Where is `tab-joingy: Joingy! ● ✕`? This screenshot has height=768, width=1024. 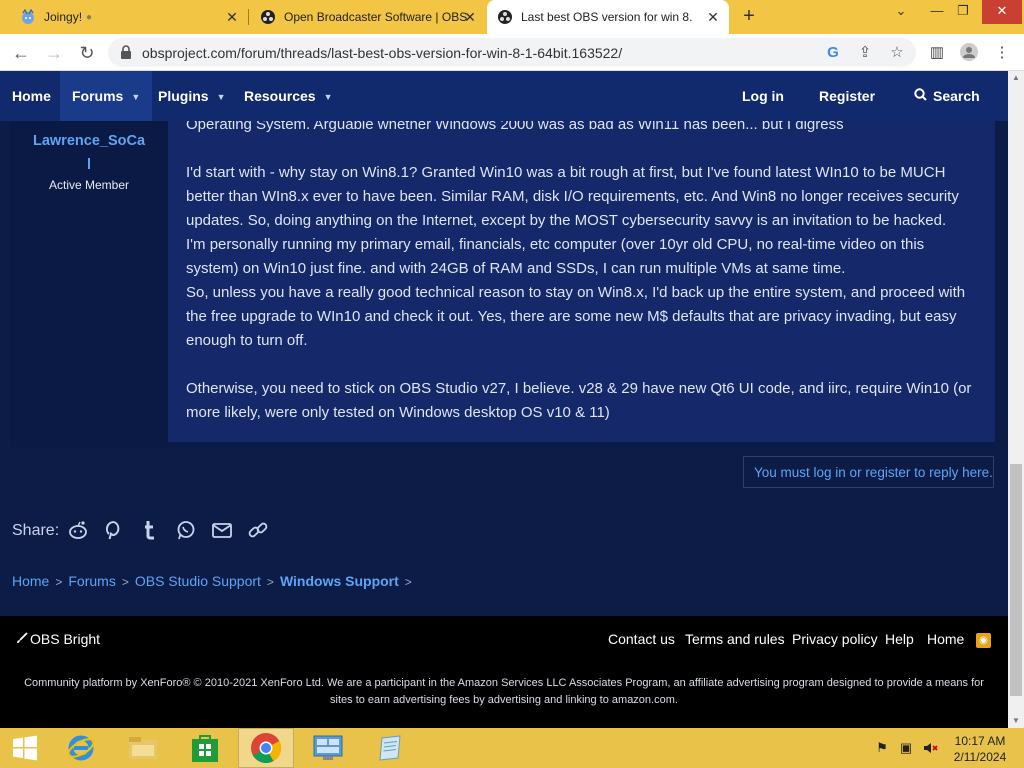 tab-joingy: Joingy! ● ✕ is located at coordinates (129, 17).